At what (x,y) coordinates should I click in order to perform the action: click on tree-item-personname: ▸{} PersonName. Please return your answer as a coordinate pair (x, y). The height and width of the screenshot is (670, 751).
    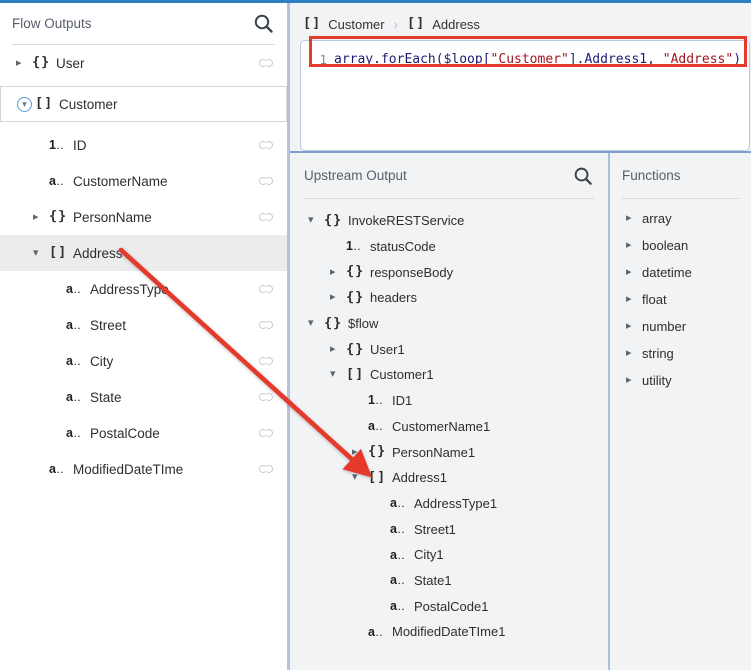
    Looking at the image, I should click on (143, 217).